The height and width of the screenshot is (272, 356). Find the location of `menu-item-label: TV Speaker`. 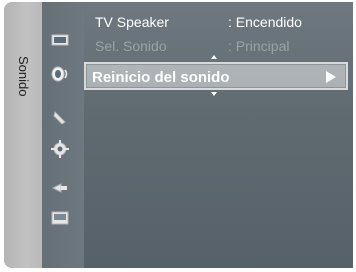

menu-item-label: TV Speaker is located at coordinates (132, 22).